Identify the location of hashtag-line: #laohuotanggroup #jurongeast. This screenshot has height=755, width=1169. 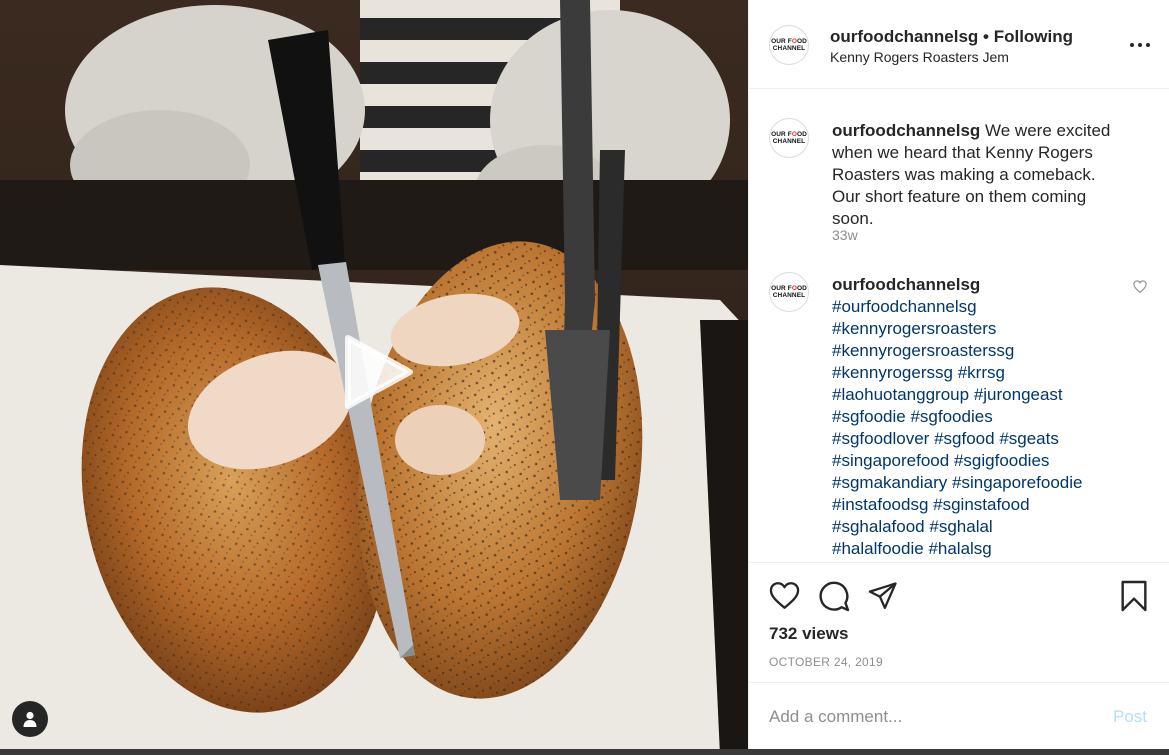
(982, 395).